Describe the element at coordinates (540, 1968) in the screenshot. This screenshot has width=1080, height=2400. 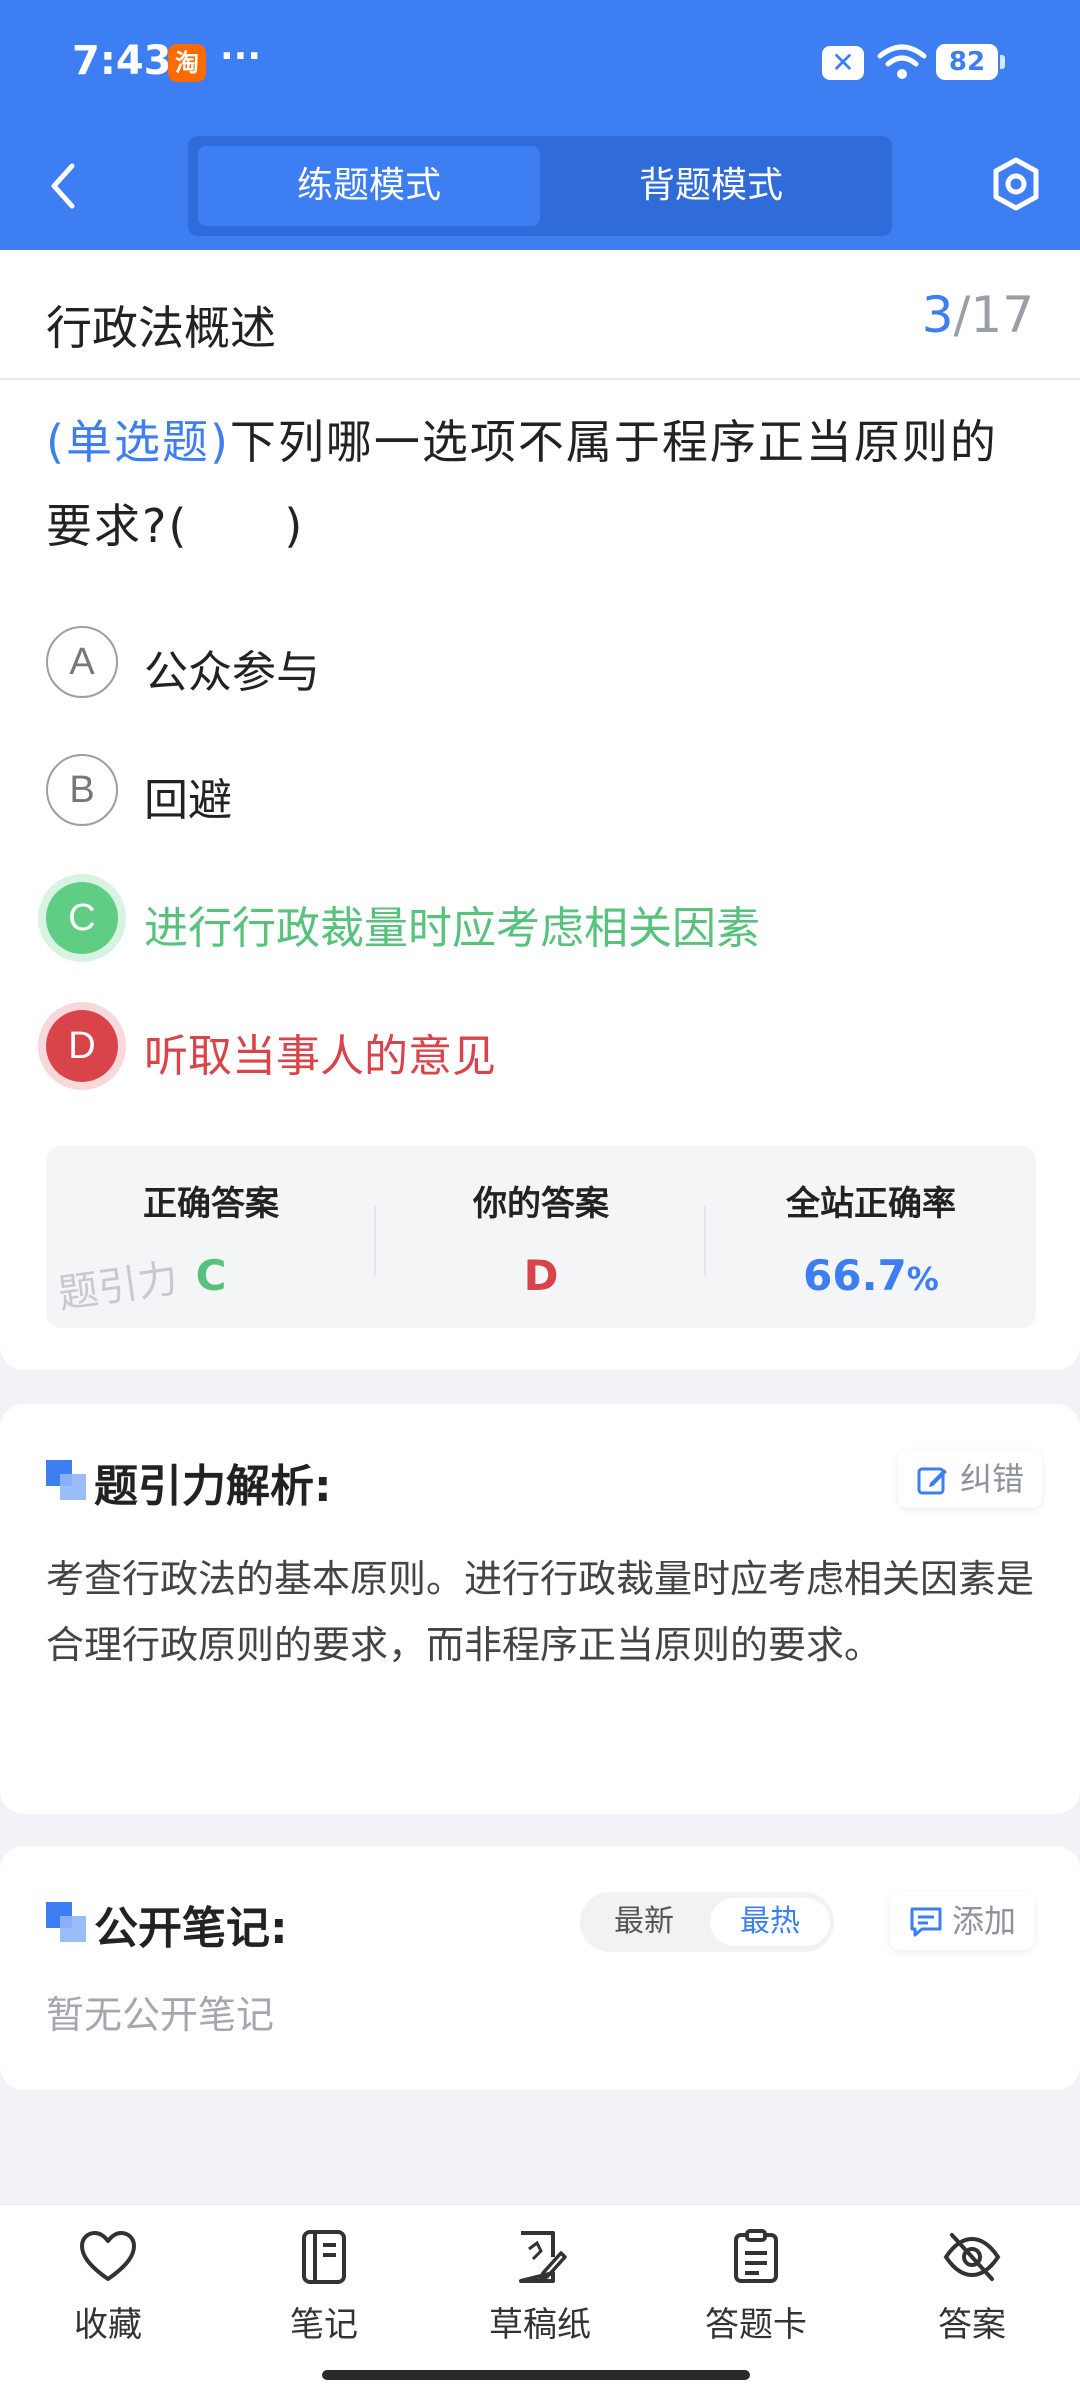
I see `notes-card` at that location.